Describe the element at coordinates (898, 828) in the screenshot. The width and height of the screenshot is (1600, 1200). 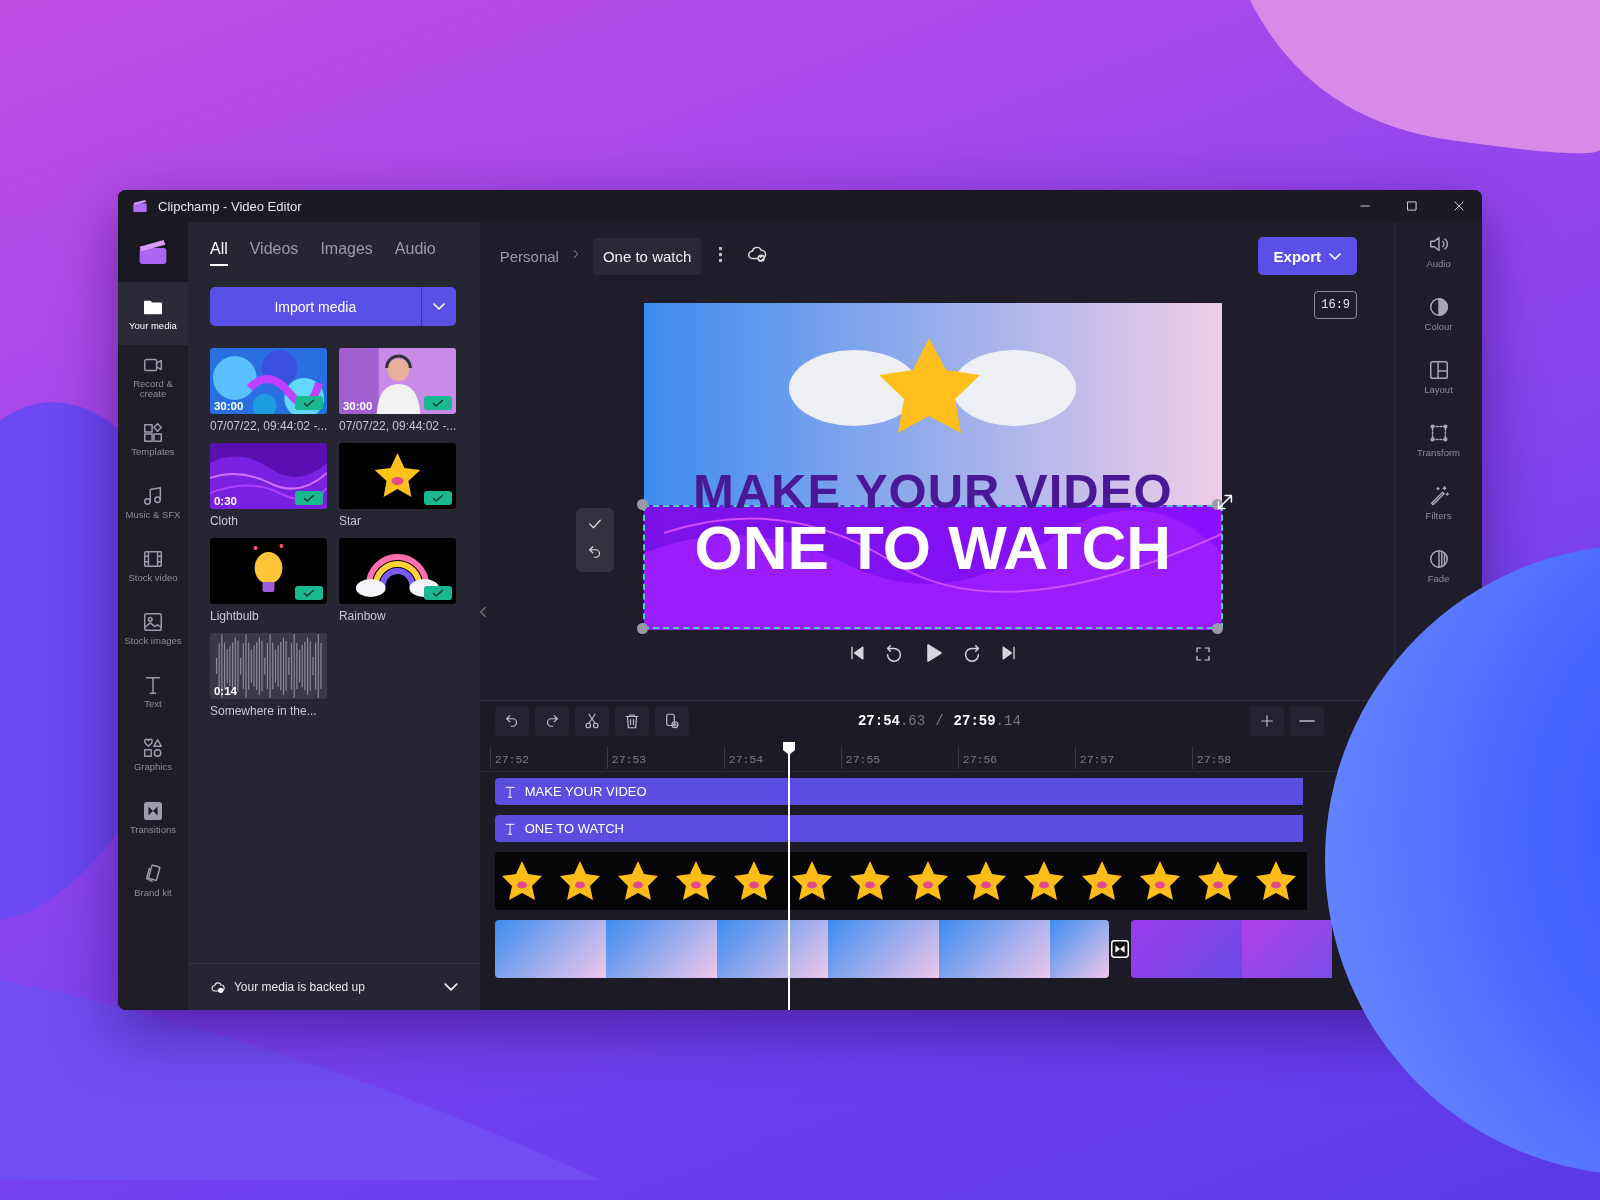
I see `text-clip: ONE TO WATCH` at that location.